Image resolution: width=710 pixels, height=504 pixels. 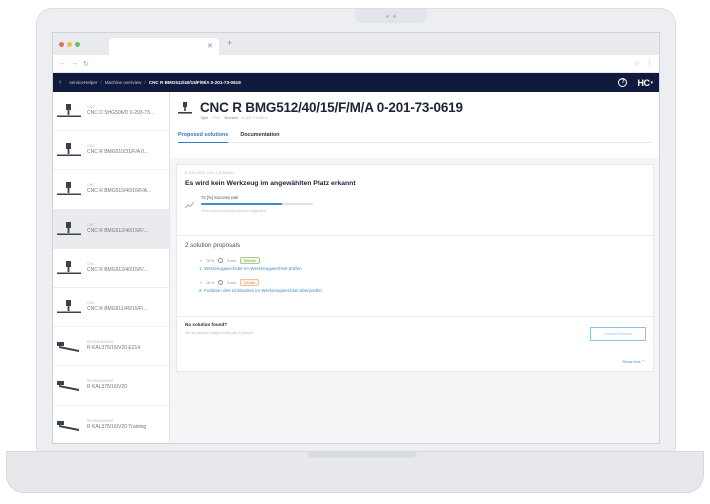 What do you see at coordinates (643, 83) in the screenshot?
I see `brand-logo: HC` at bounding box center [643, 83].